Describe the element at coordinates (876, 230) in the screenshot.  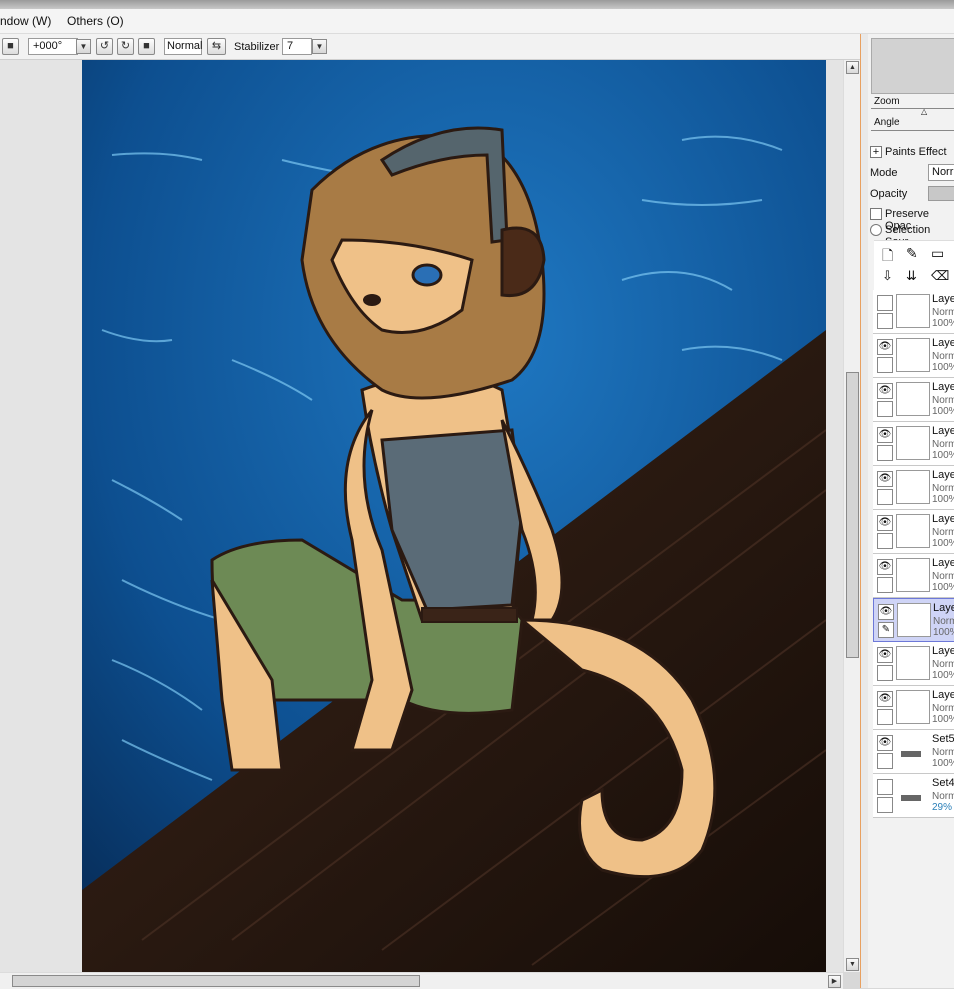
I see `selection-source-radio` at that location.